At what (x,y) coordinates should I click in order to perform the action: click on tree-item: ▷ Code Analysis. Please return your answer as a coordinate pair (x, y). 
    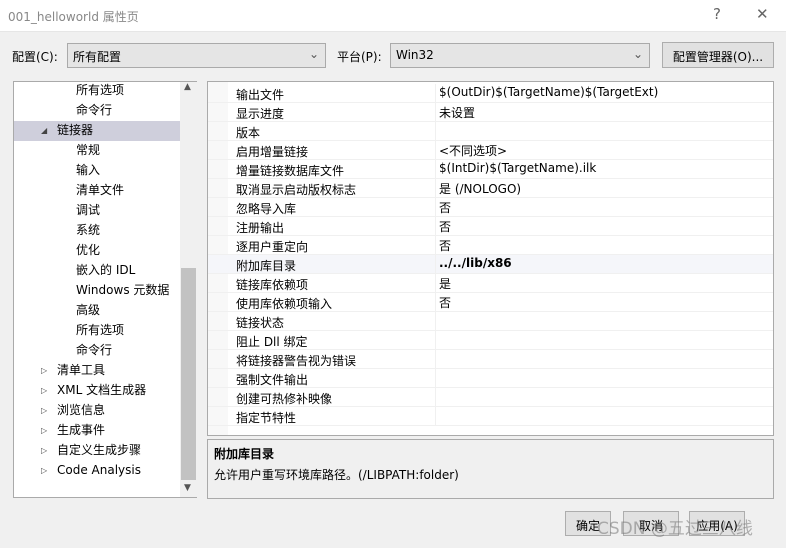
    Looking at the image, I should click on (97, 471).